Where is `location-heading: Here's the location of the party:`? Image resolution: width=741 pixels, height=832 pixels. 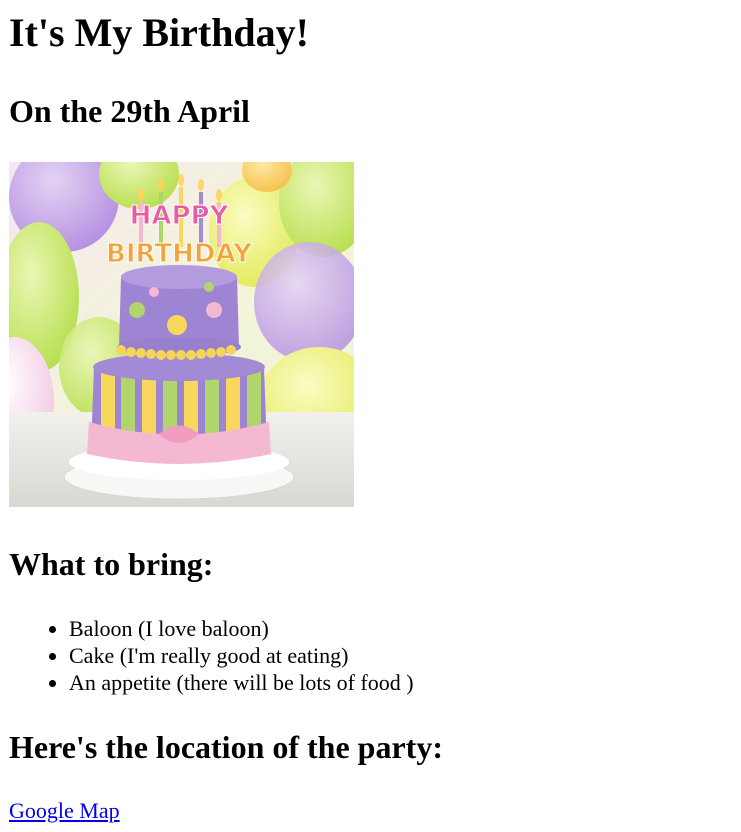
location-heading: Here's the location of the party: is located at coordinates (226, 747).